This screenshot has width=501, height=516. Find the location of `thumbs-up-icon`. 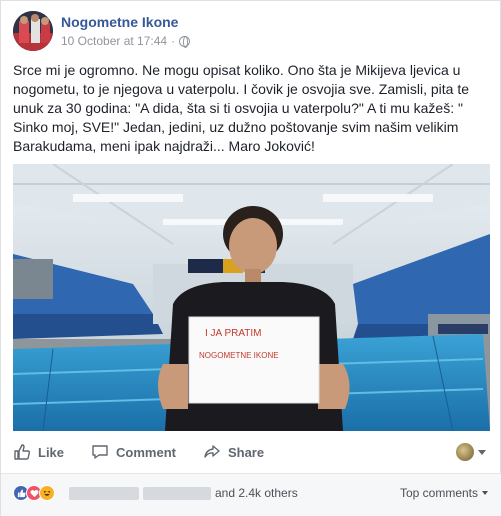

thumbs-up-icon is located at coordinates (22, 452).